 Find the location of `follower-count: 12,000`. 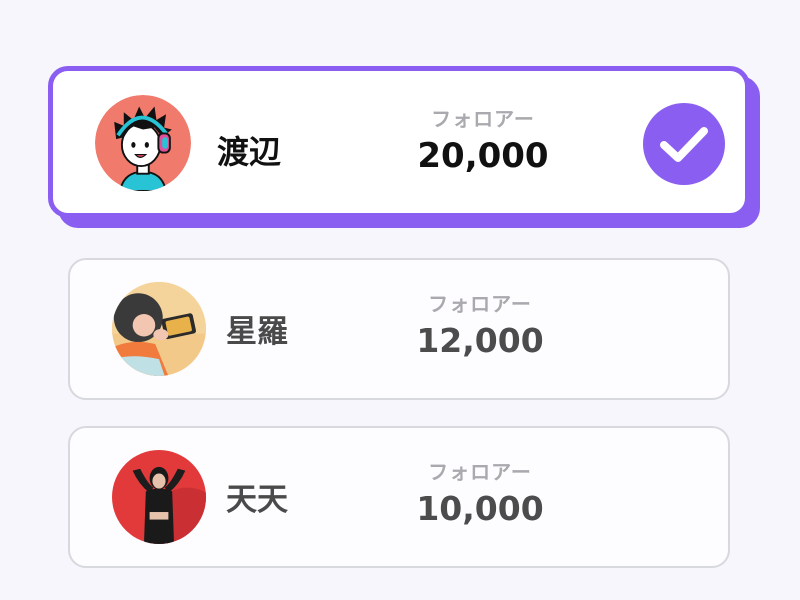

follower-count: 12,000 is located at coordinates (480, 340).